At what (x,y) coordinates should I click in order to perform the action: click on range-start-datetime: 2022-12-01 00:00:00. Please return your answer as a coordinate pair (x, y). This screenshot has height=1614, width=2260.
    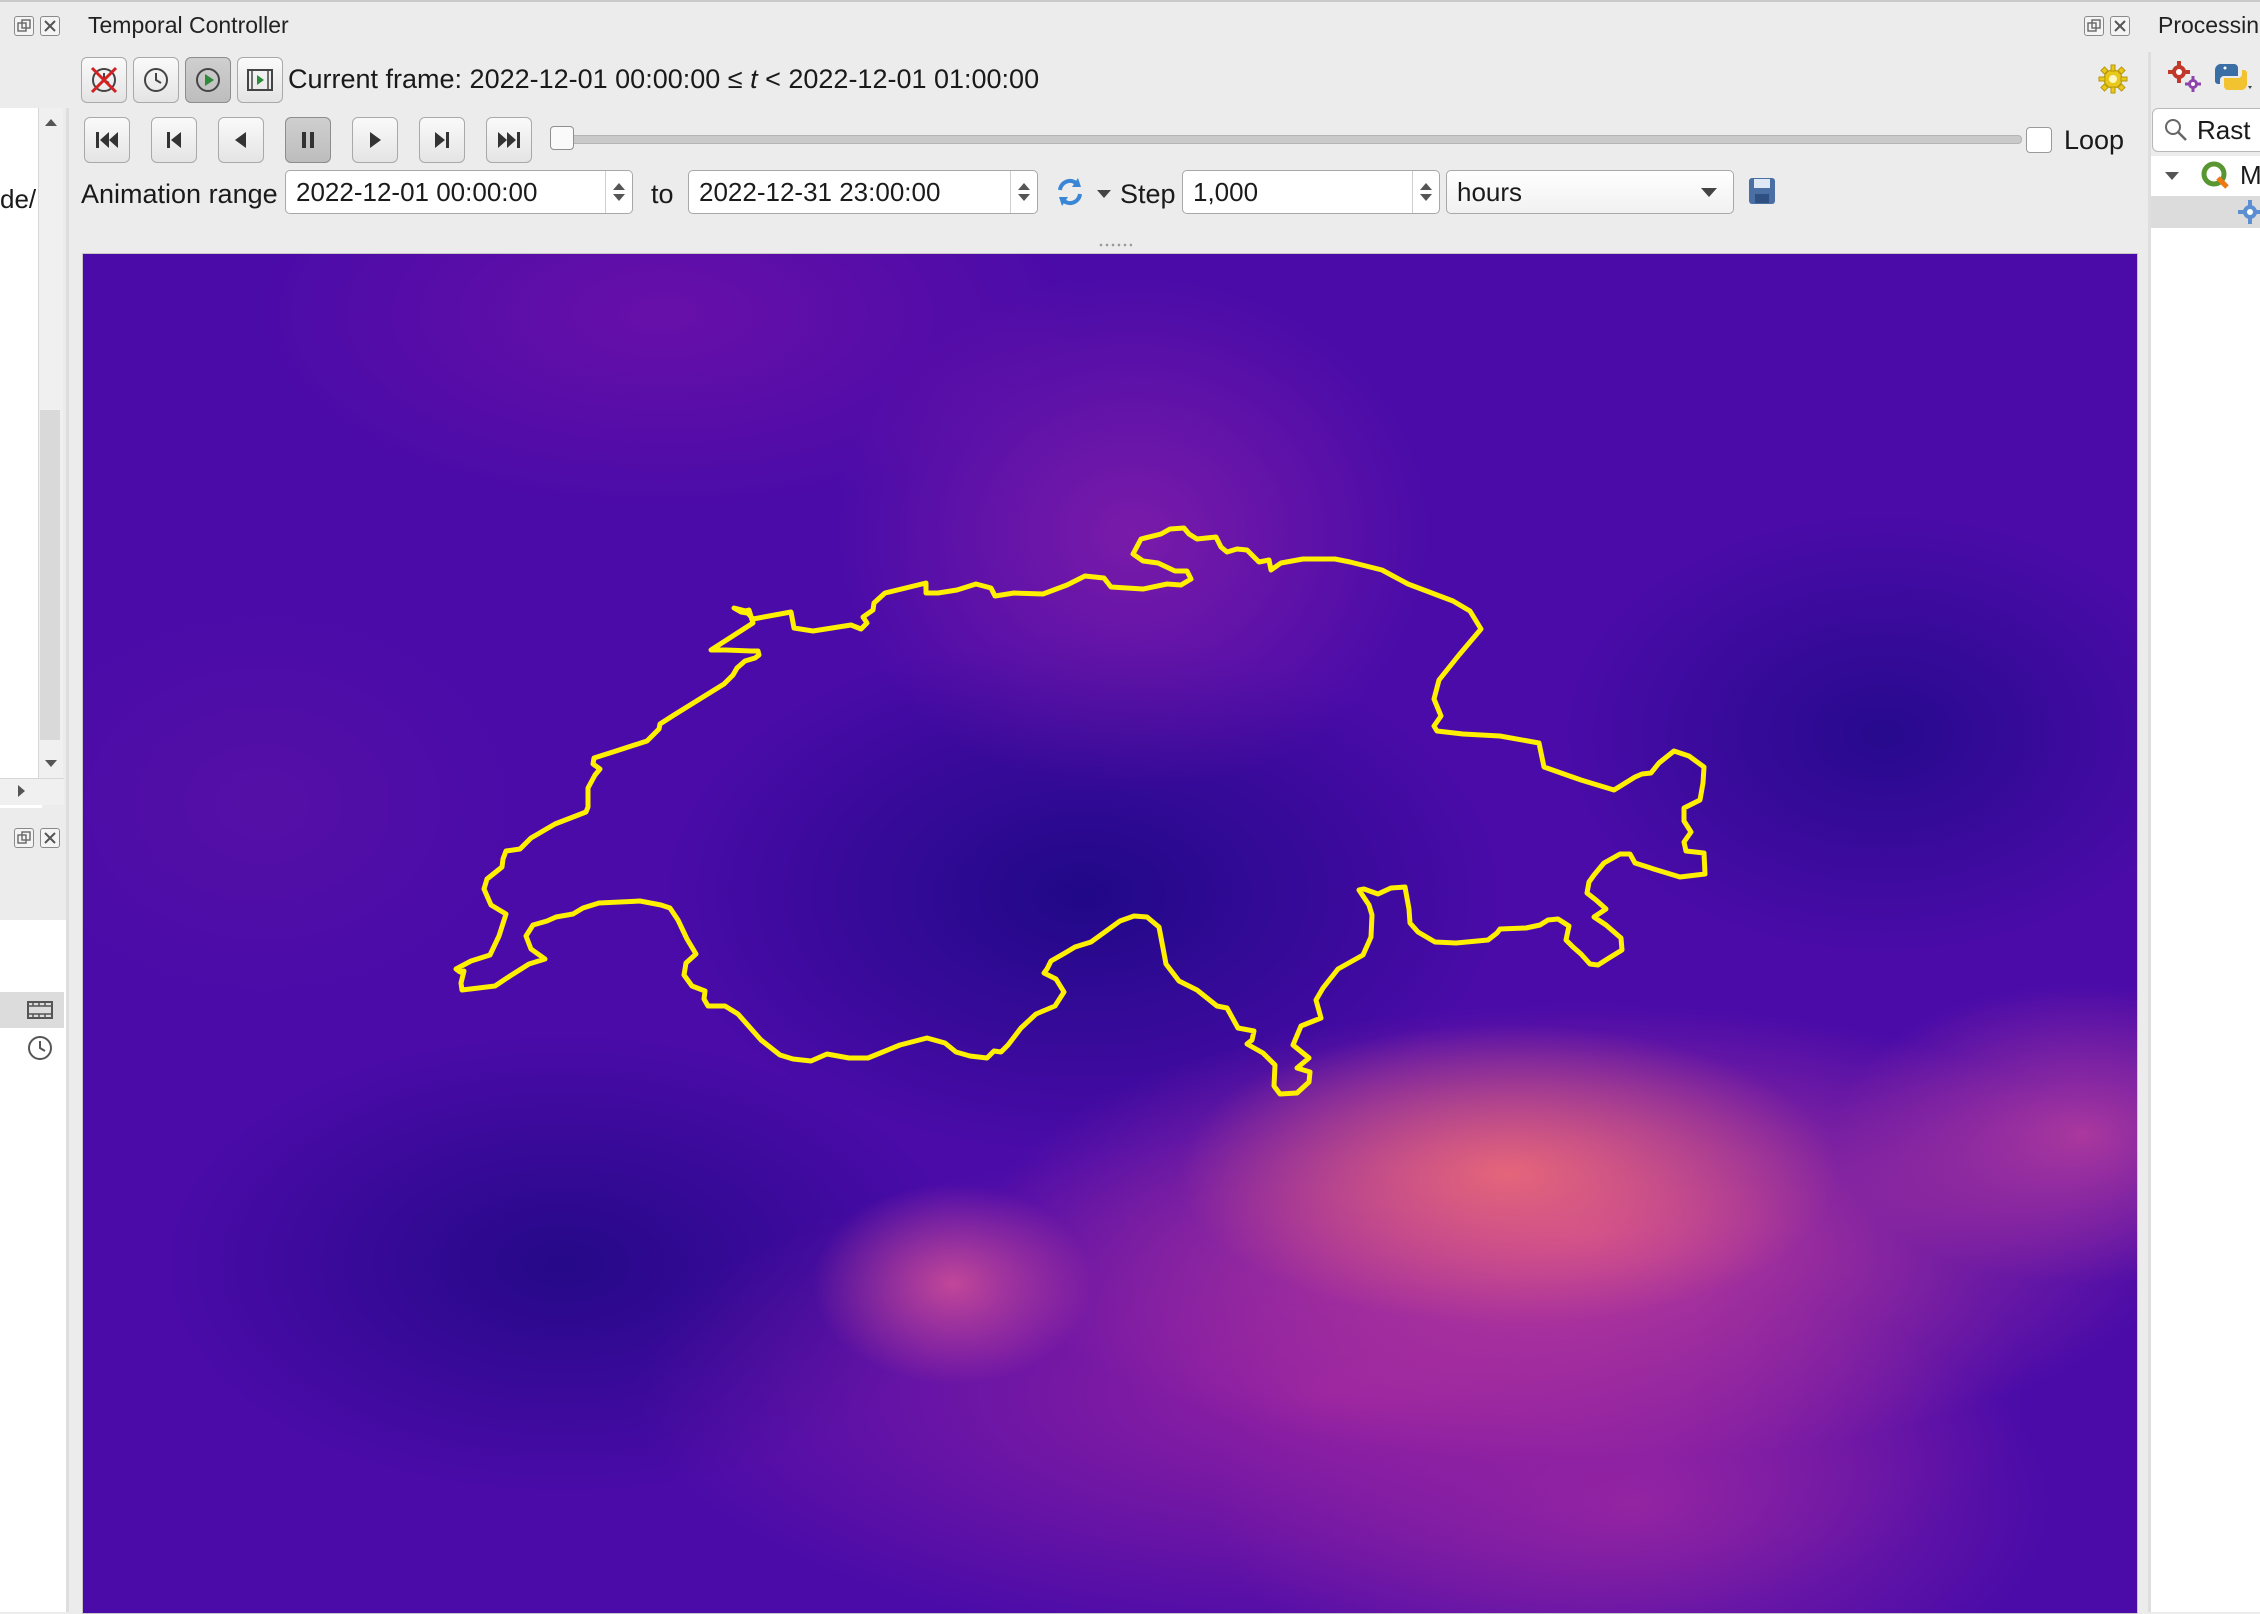
    Looking at the image, I should click on (459, 192).